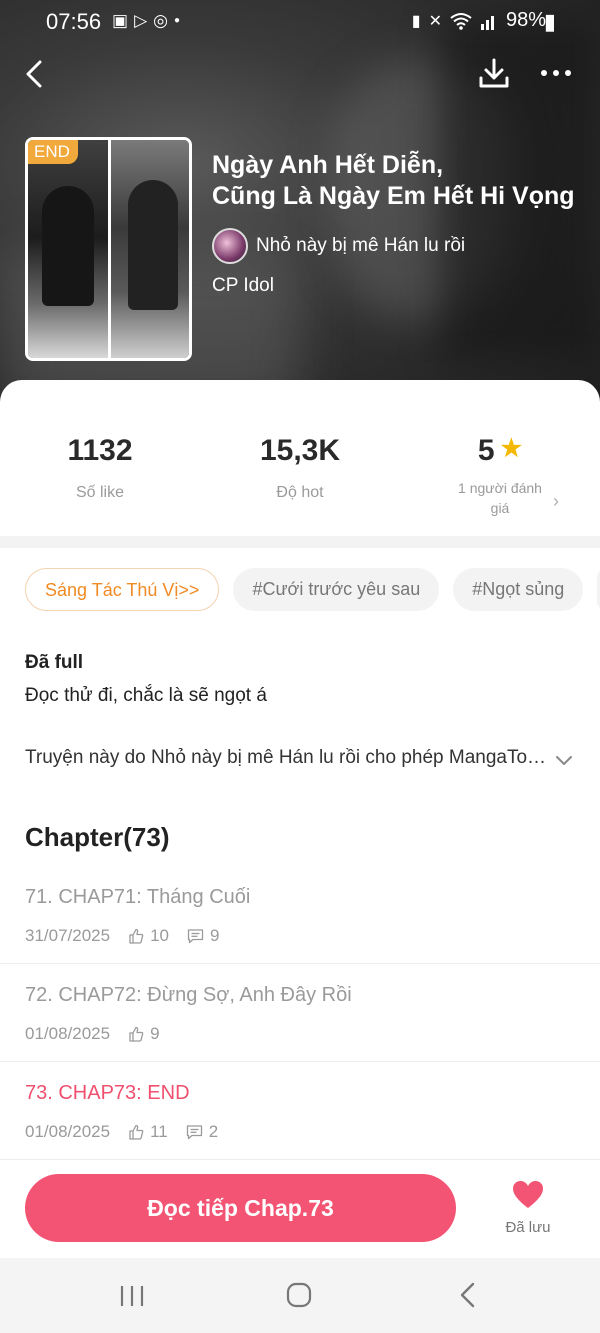 The height and width of the screenshot is (1333, 600). Describe the element at coordinates (120, 20) in the screenshot. I see `gallery-icon: ▣` at that location.